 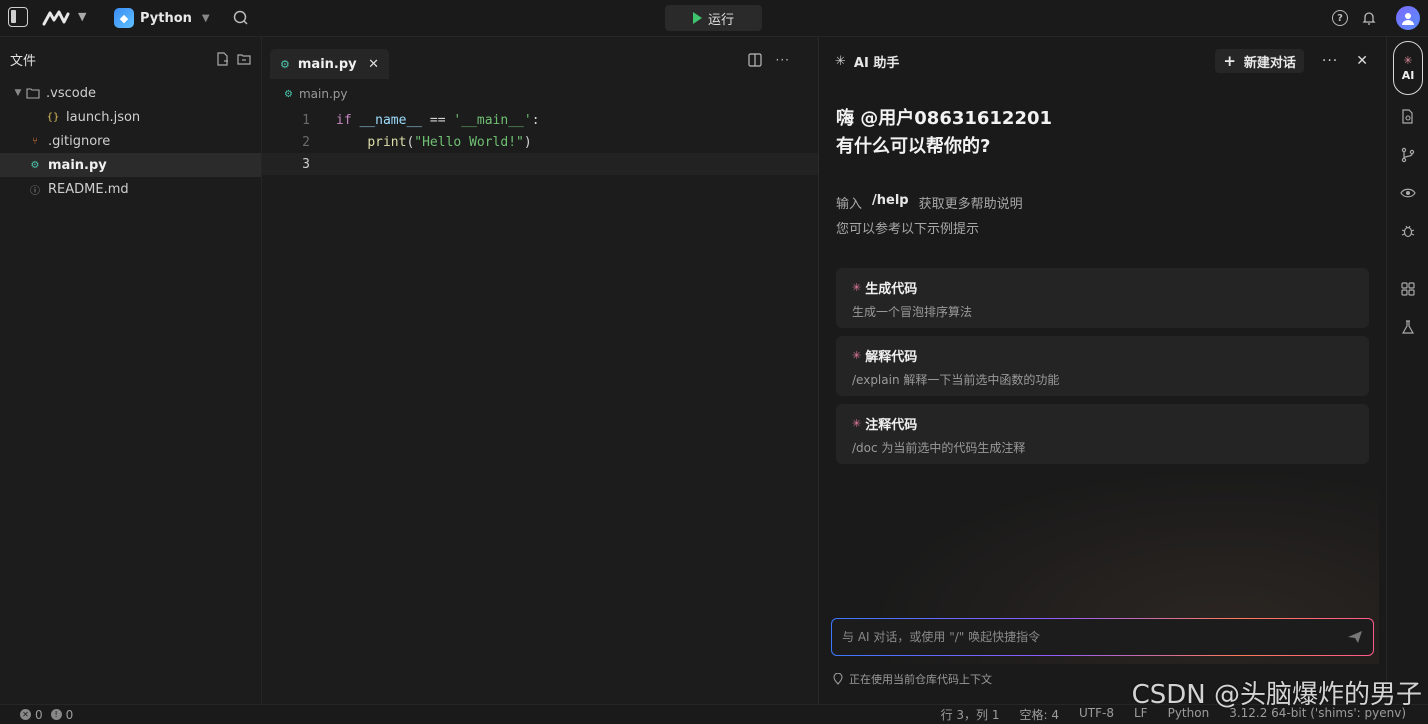 I want to click on code-text: print("Hello World!"), so click(x=449, y=142).